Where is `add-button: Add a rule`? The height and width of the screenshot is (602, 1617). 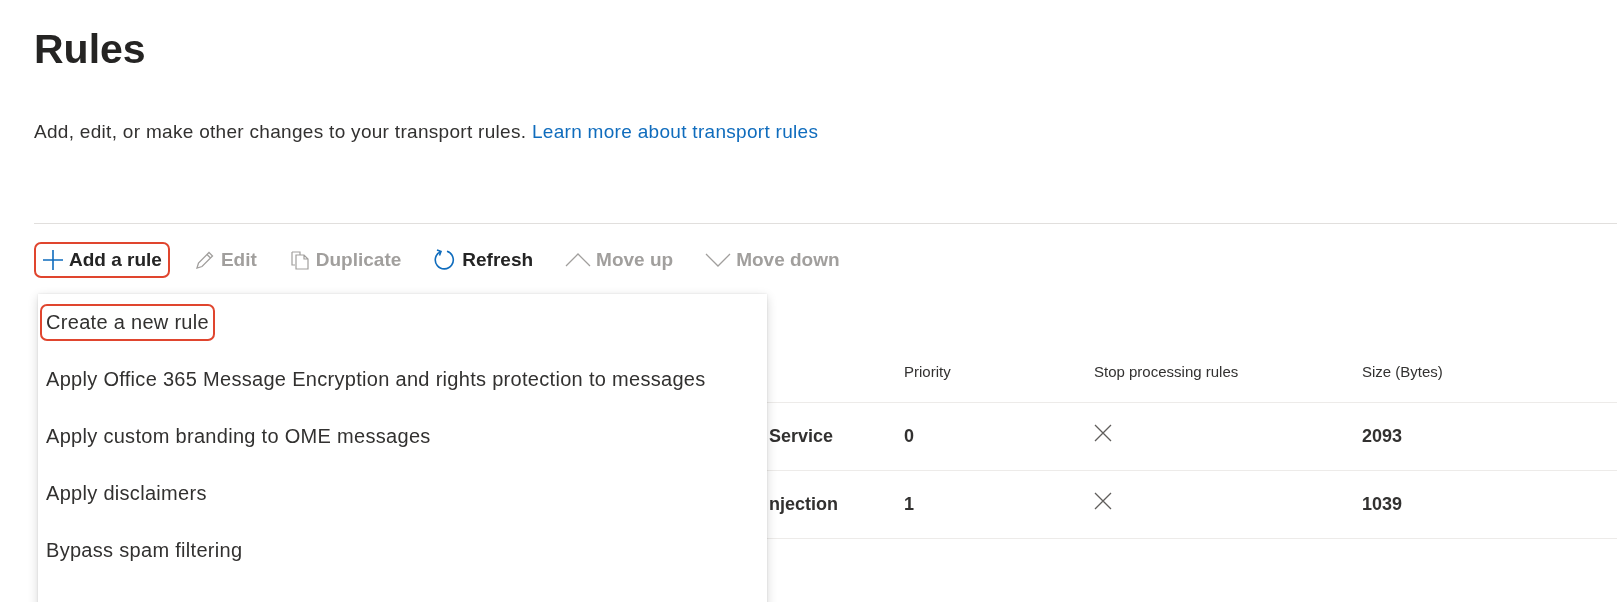 add-button: Add a rule is located at coordinates (102, 260).